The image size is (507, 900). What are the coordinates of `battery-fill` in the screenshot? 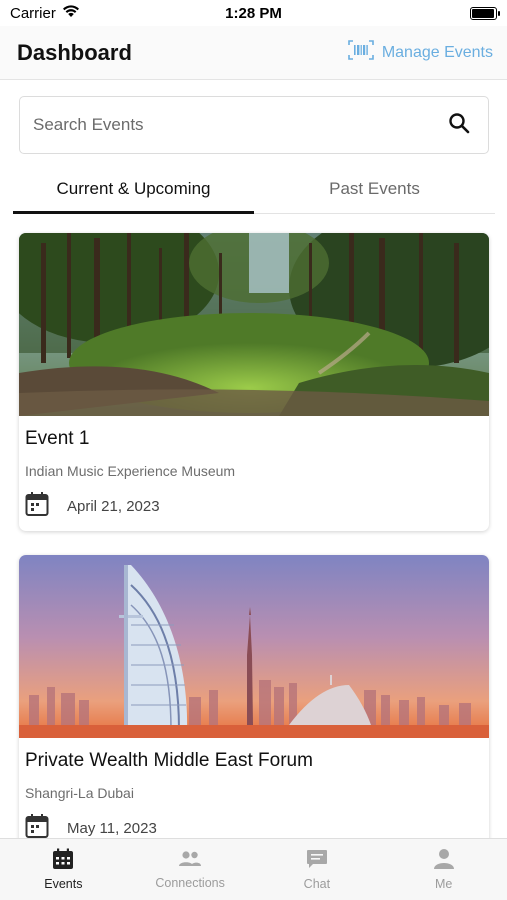 It's located at (483, 13).